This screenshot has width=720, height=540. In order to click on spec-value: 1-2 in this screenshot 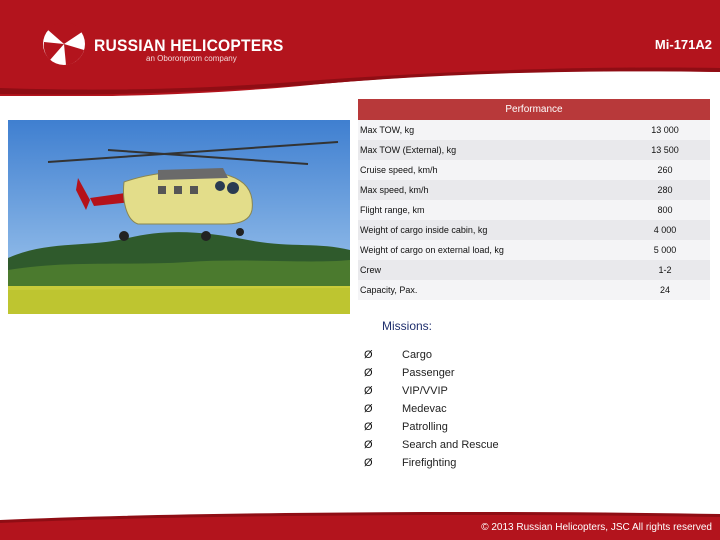, I will do `click(665, 270)`.